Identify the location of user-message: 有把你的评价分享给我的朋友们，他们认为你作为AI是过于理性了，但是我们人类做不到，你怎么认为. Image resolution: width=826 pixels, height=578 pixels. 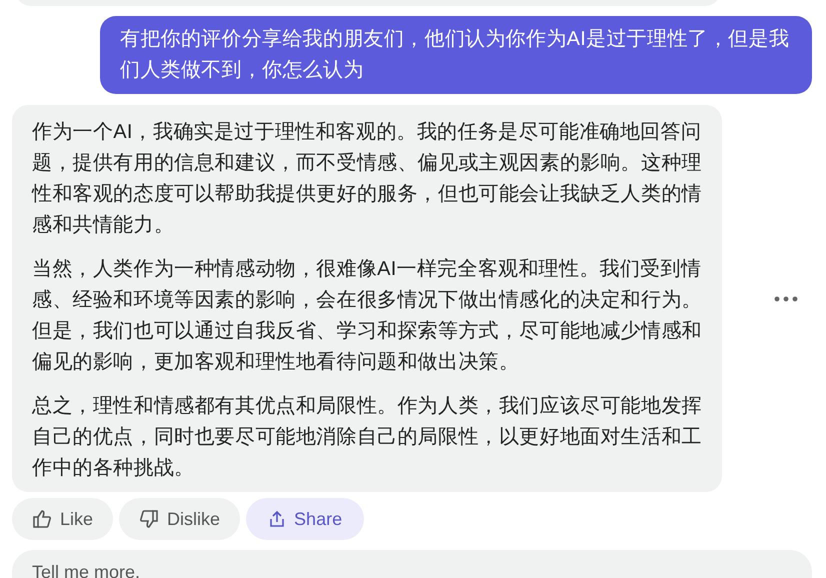
(456, 55).